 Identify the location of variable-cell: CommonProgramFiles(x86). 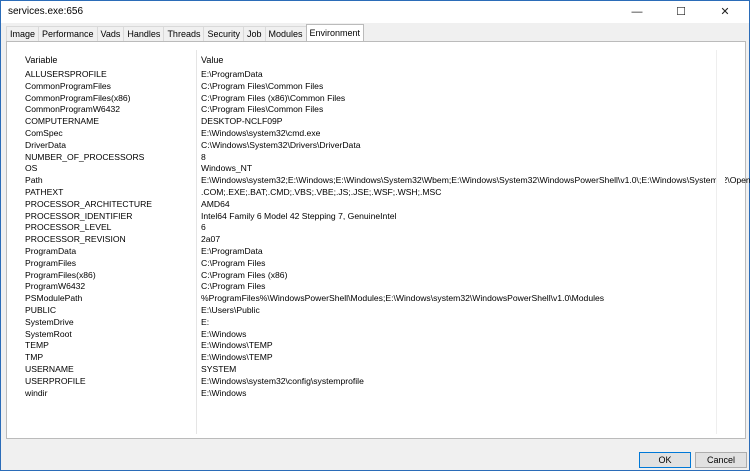
(78, 97).